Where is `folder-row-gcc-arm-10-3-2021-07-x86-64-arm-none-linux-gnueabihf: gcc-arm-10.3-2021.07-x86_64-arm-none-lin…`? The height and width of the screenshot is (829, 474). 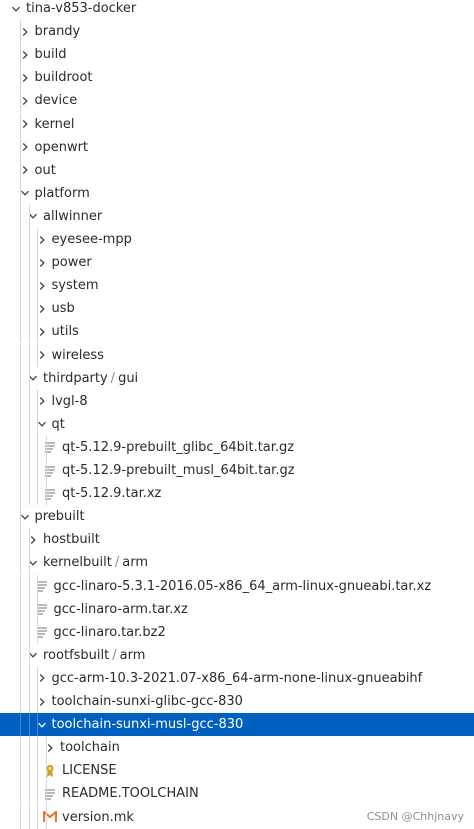 folder-row-gcc-arm-10-3-2021-07-x86-64-arm-none-linux-gnueabihf: gcc-arm-10.3-2021.07-x86_64-arm-none-lin… is located at coordinates (237, 678).